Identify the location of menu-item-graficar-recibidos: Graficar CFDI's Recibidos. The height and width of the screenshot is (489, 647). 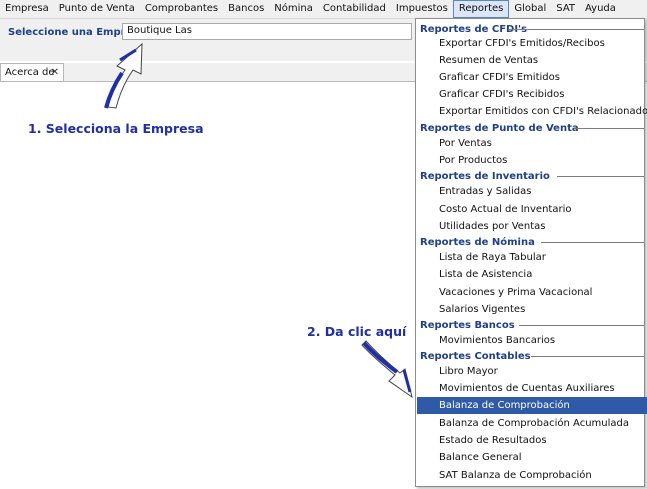
(532, 94).